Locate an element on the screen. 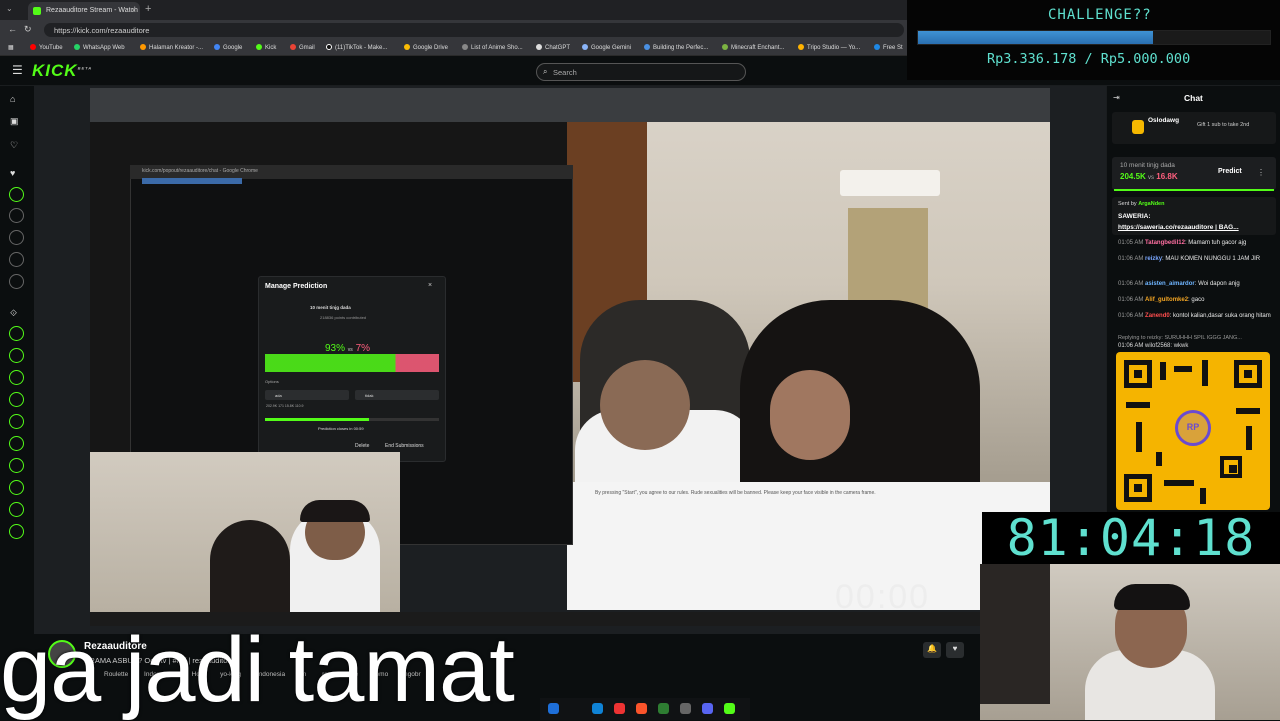  popout-url-highlight is located at coordinates (192, 181).